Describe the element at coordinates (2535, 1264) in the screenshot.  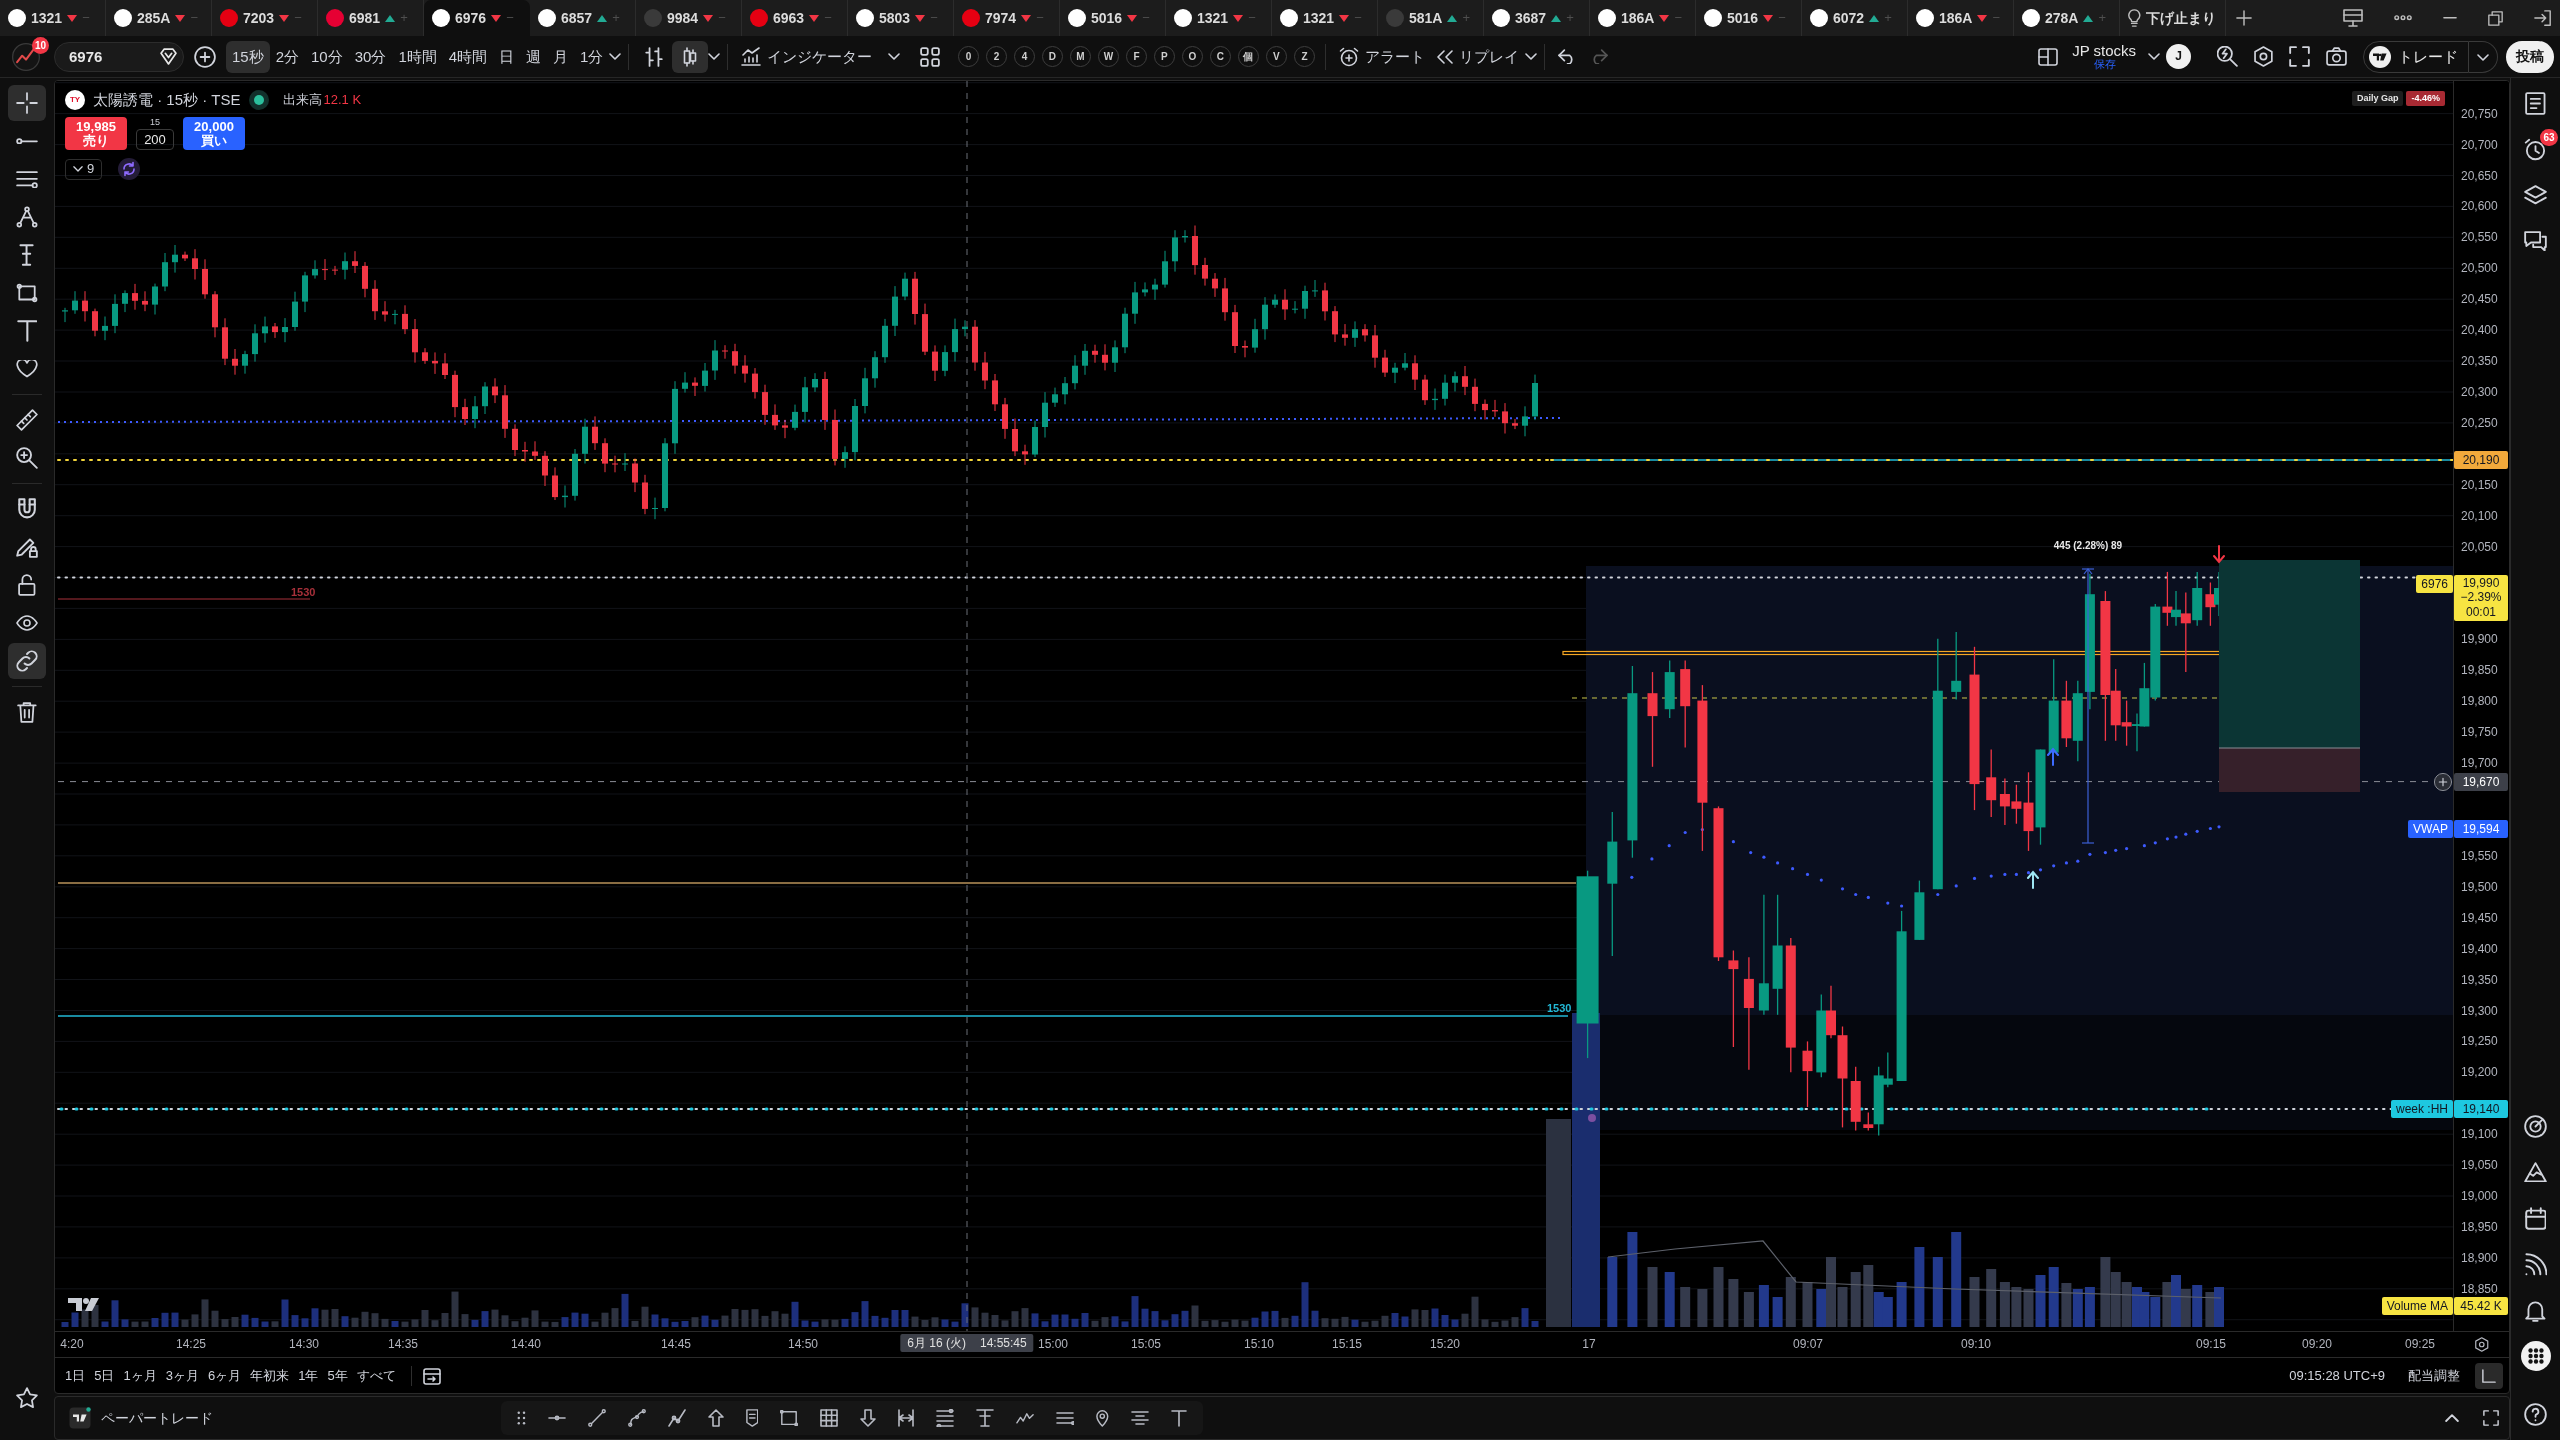
I see `rss-icon` at that location.